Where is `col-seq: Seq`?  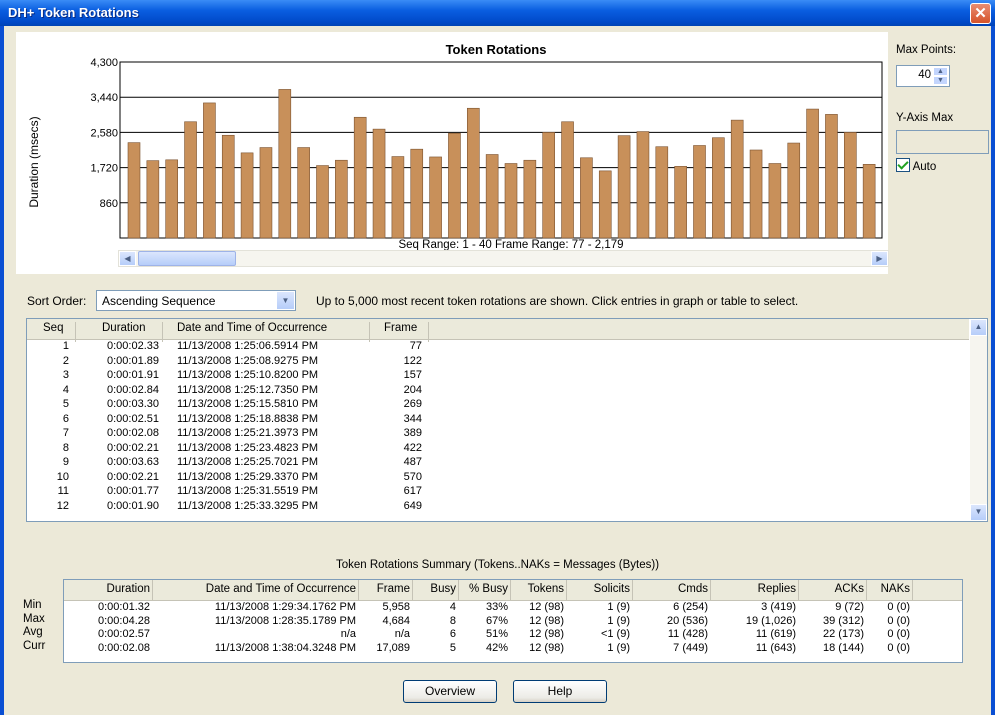
col-seq: Seq is located at coordinates (53, 328).